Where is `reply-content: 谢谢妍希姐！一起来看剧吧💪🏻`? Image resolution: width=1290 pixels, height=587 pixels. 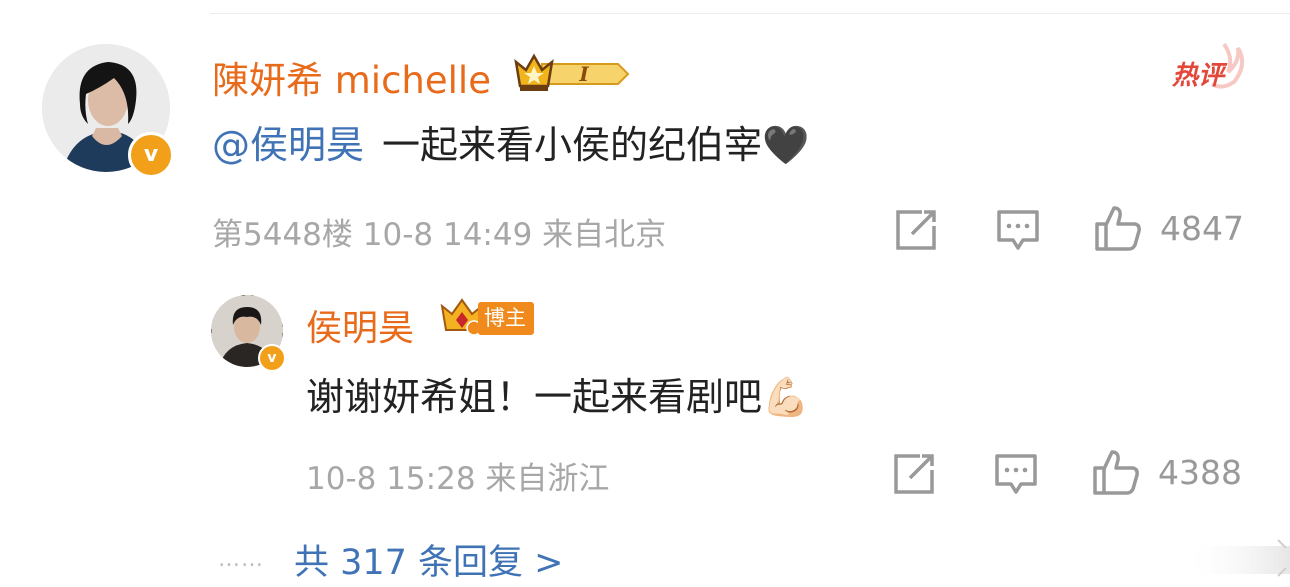
reply-content: 谢谢妍希姐！一起来看剧吧💪🏻 is located at coordinates (557, 393).